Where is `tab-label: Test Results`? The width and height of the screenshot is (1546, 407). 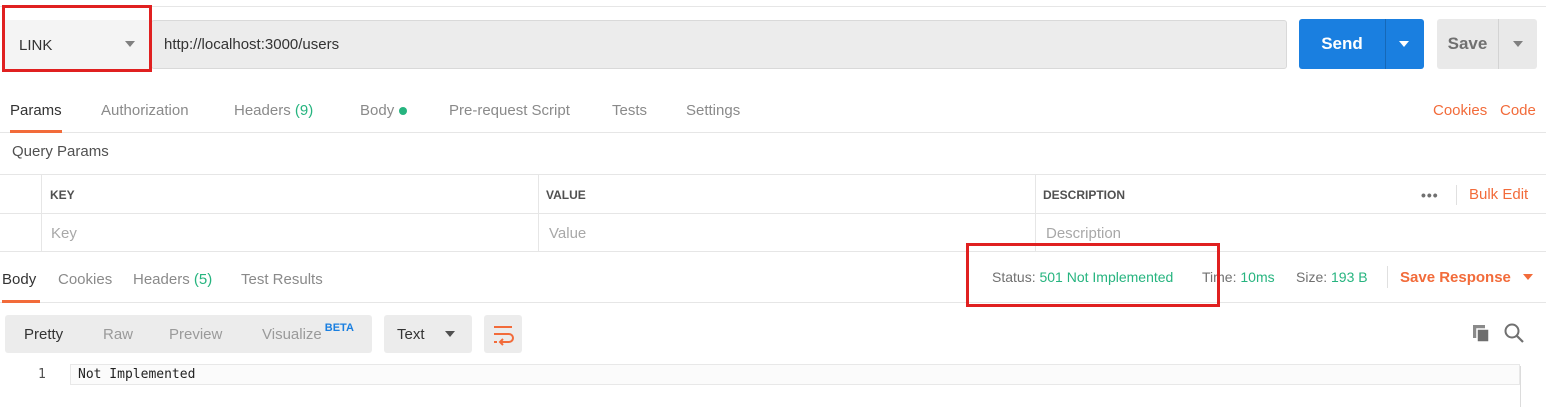
tab-label: Test Results is located at coordinates (282, 279).